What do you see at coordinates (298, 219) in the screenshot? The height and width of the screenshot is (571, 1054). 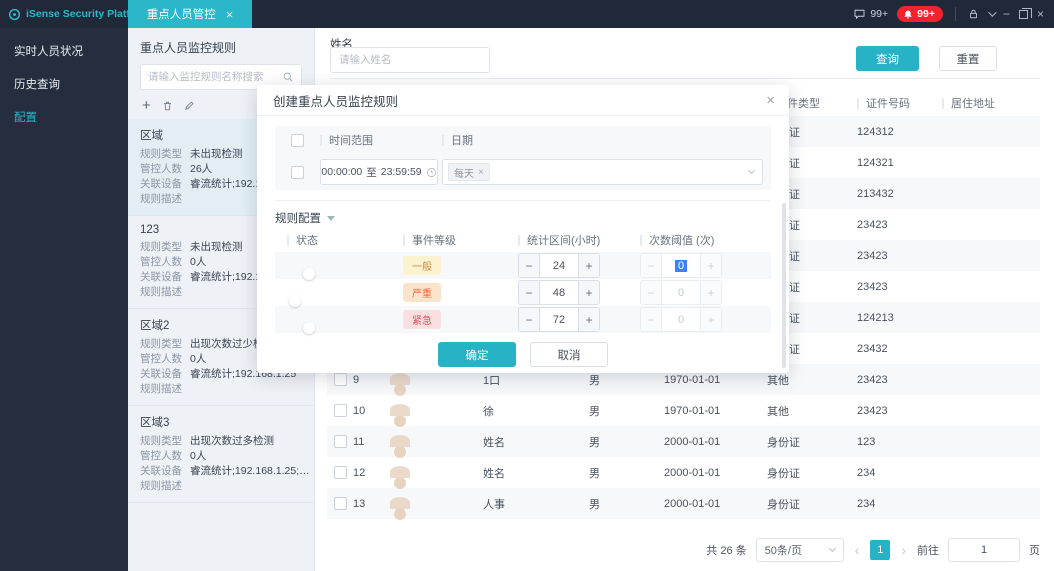 I see `rule-config-label: 规则配置` at bounding box center [298, 219].